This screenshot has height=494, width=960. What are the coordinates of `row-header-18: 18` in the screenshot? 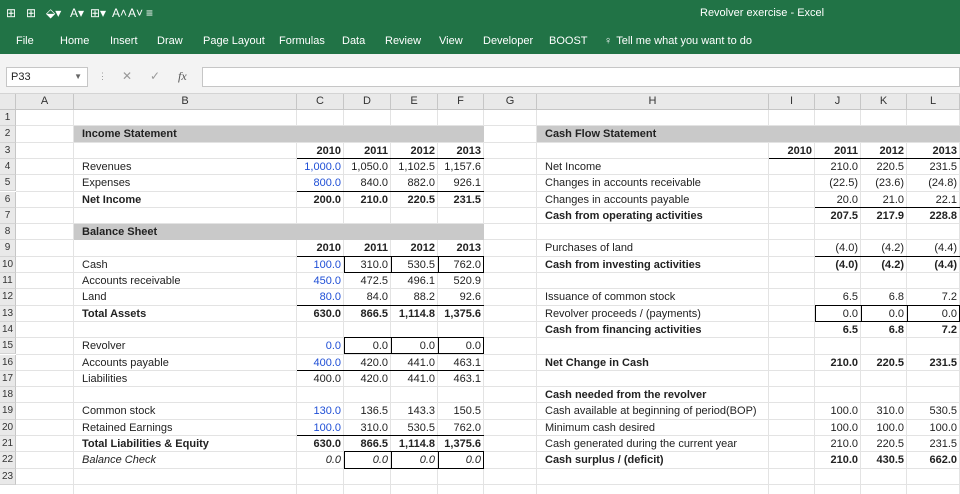 It's located at (8, 395).